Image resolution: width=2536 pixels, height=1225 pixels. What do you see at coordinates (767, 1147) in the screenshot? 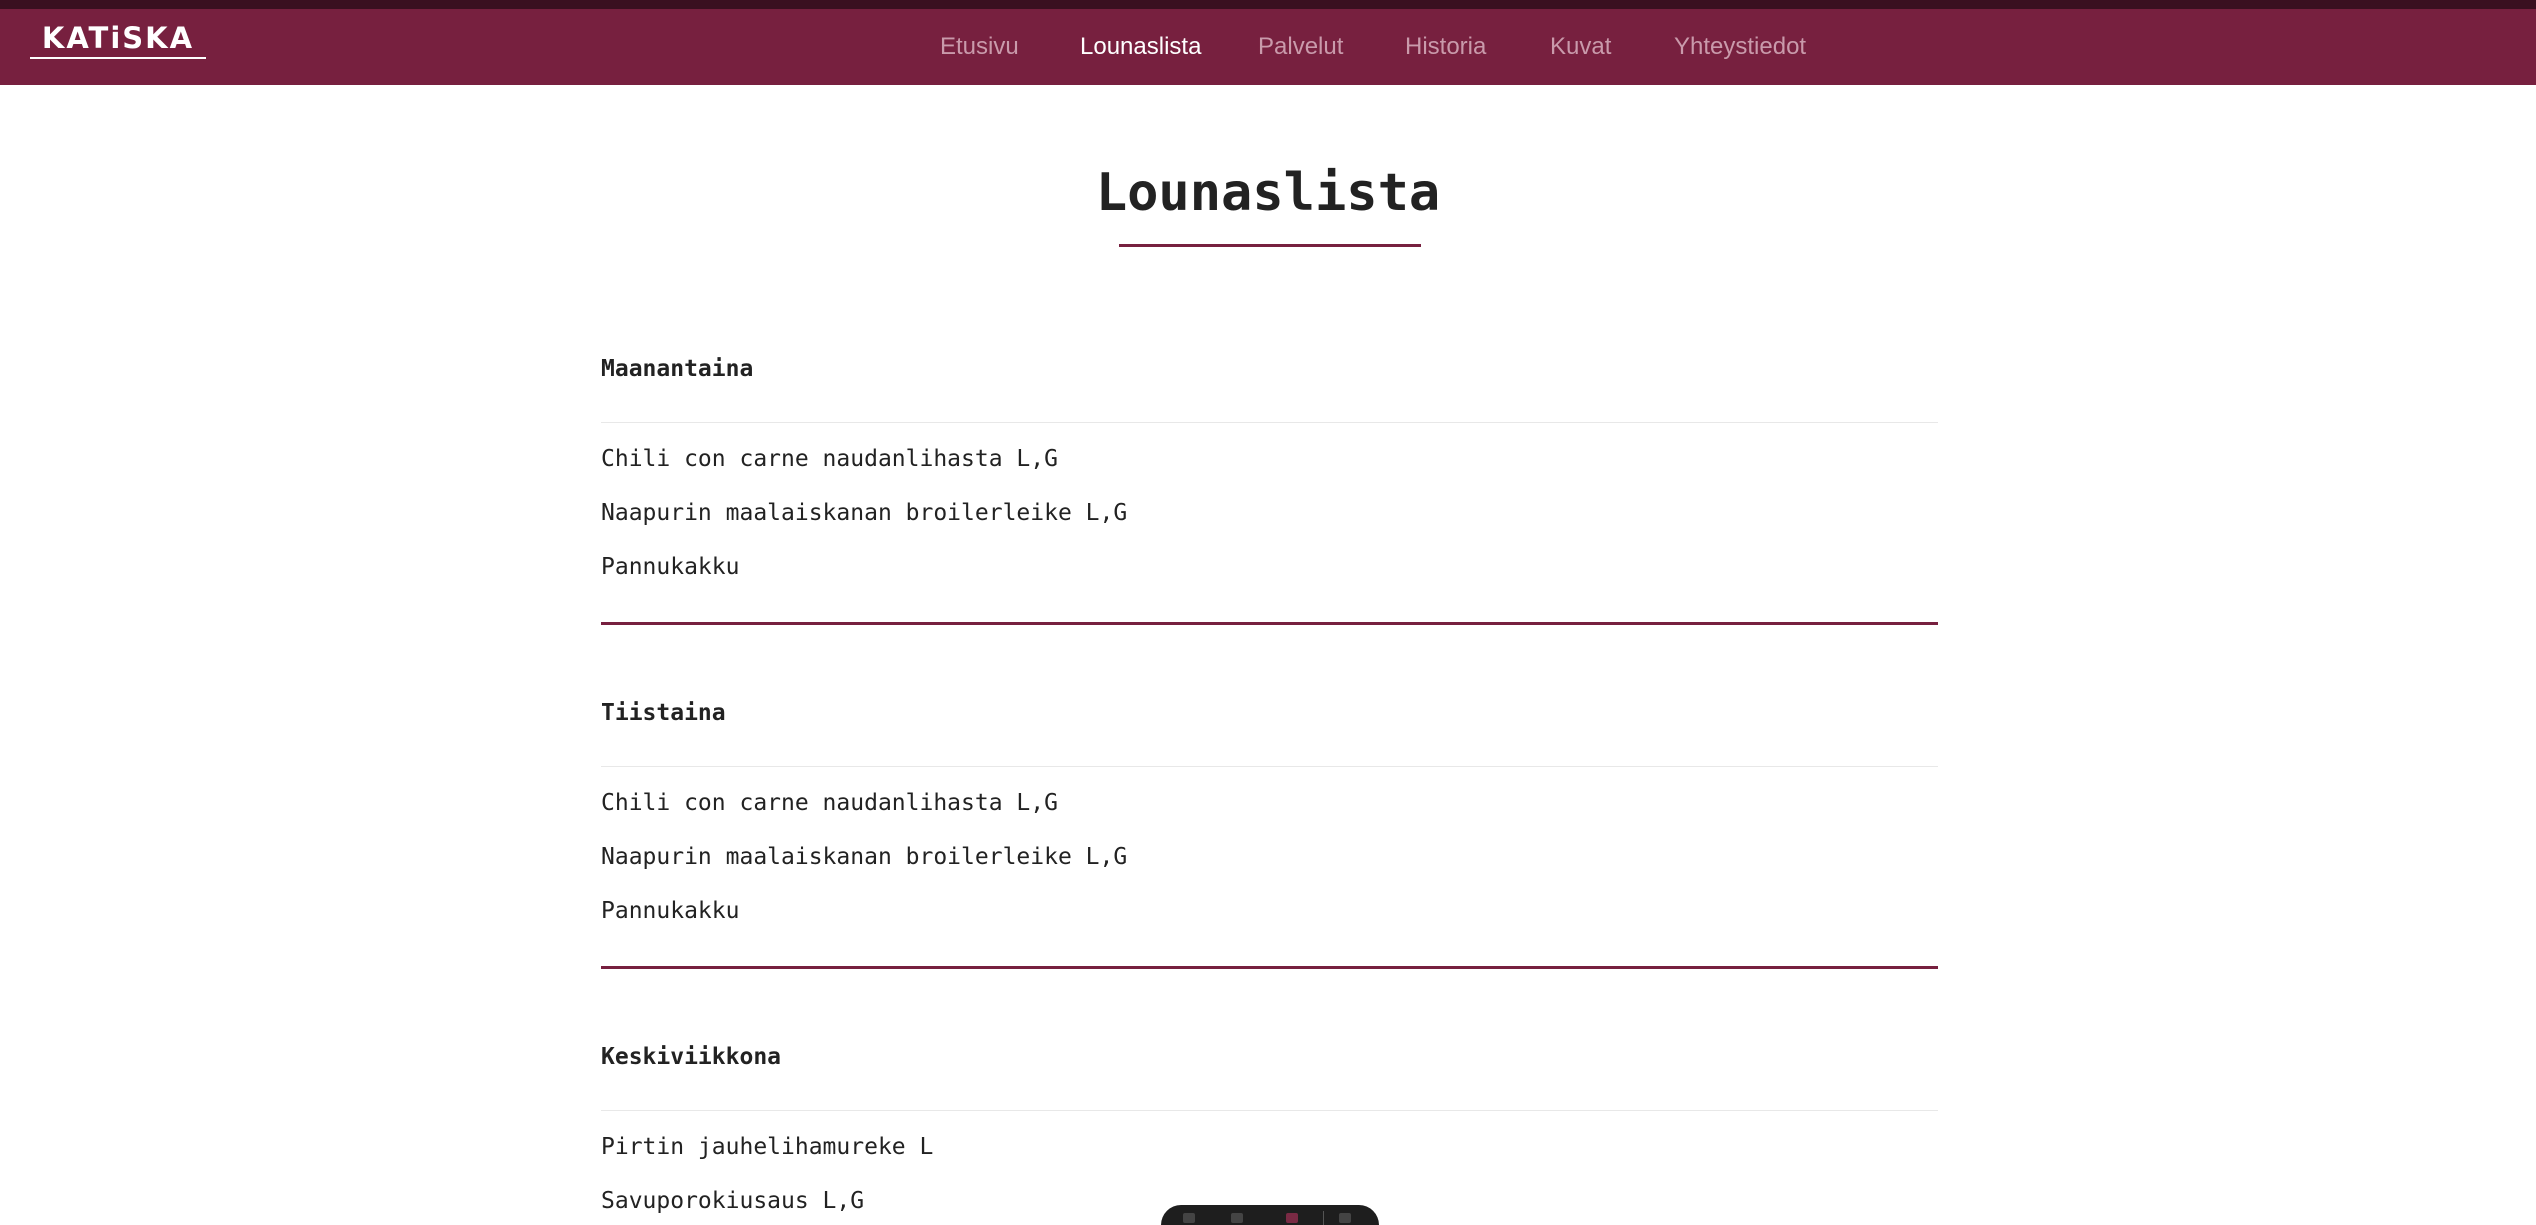
I see `menu-item: Pirtin jauhelihamureke L` at bounding box center [767, 1147].